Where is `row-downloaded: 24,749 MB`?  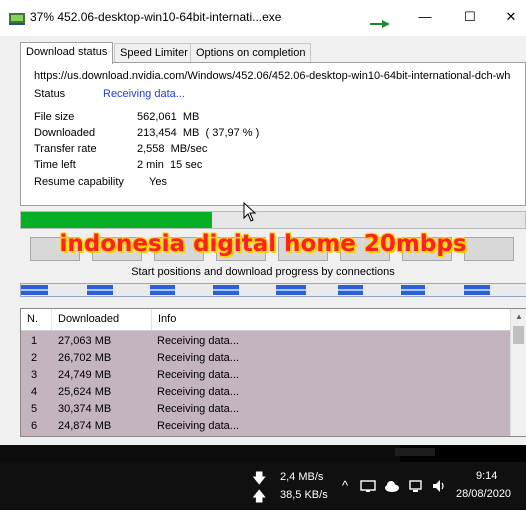 row-downloaded: 24,749 MB is located at coordinates (85, 375).